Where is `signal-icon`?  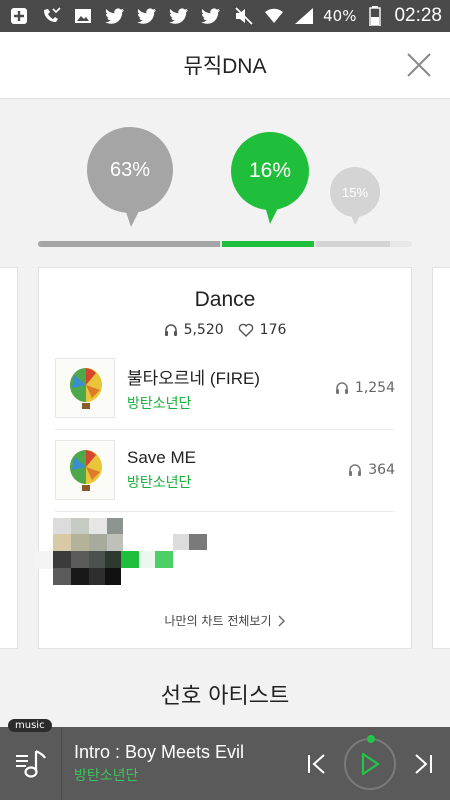
signal-icon is located at coordinates (304, 16).